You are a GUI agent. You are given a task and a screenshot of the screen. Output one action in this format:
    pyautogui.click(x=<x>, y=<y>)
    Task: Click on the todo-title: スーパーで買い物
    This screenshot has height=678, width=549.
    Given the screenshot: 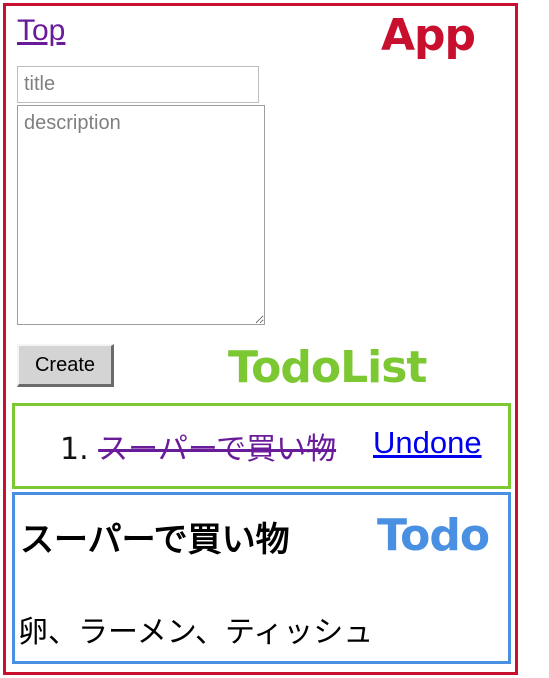 What is the action you would take?
    pyautogui.click(x=155, y=540)
    